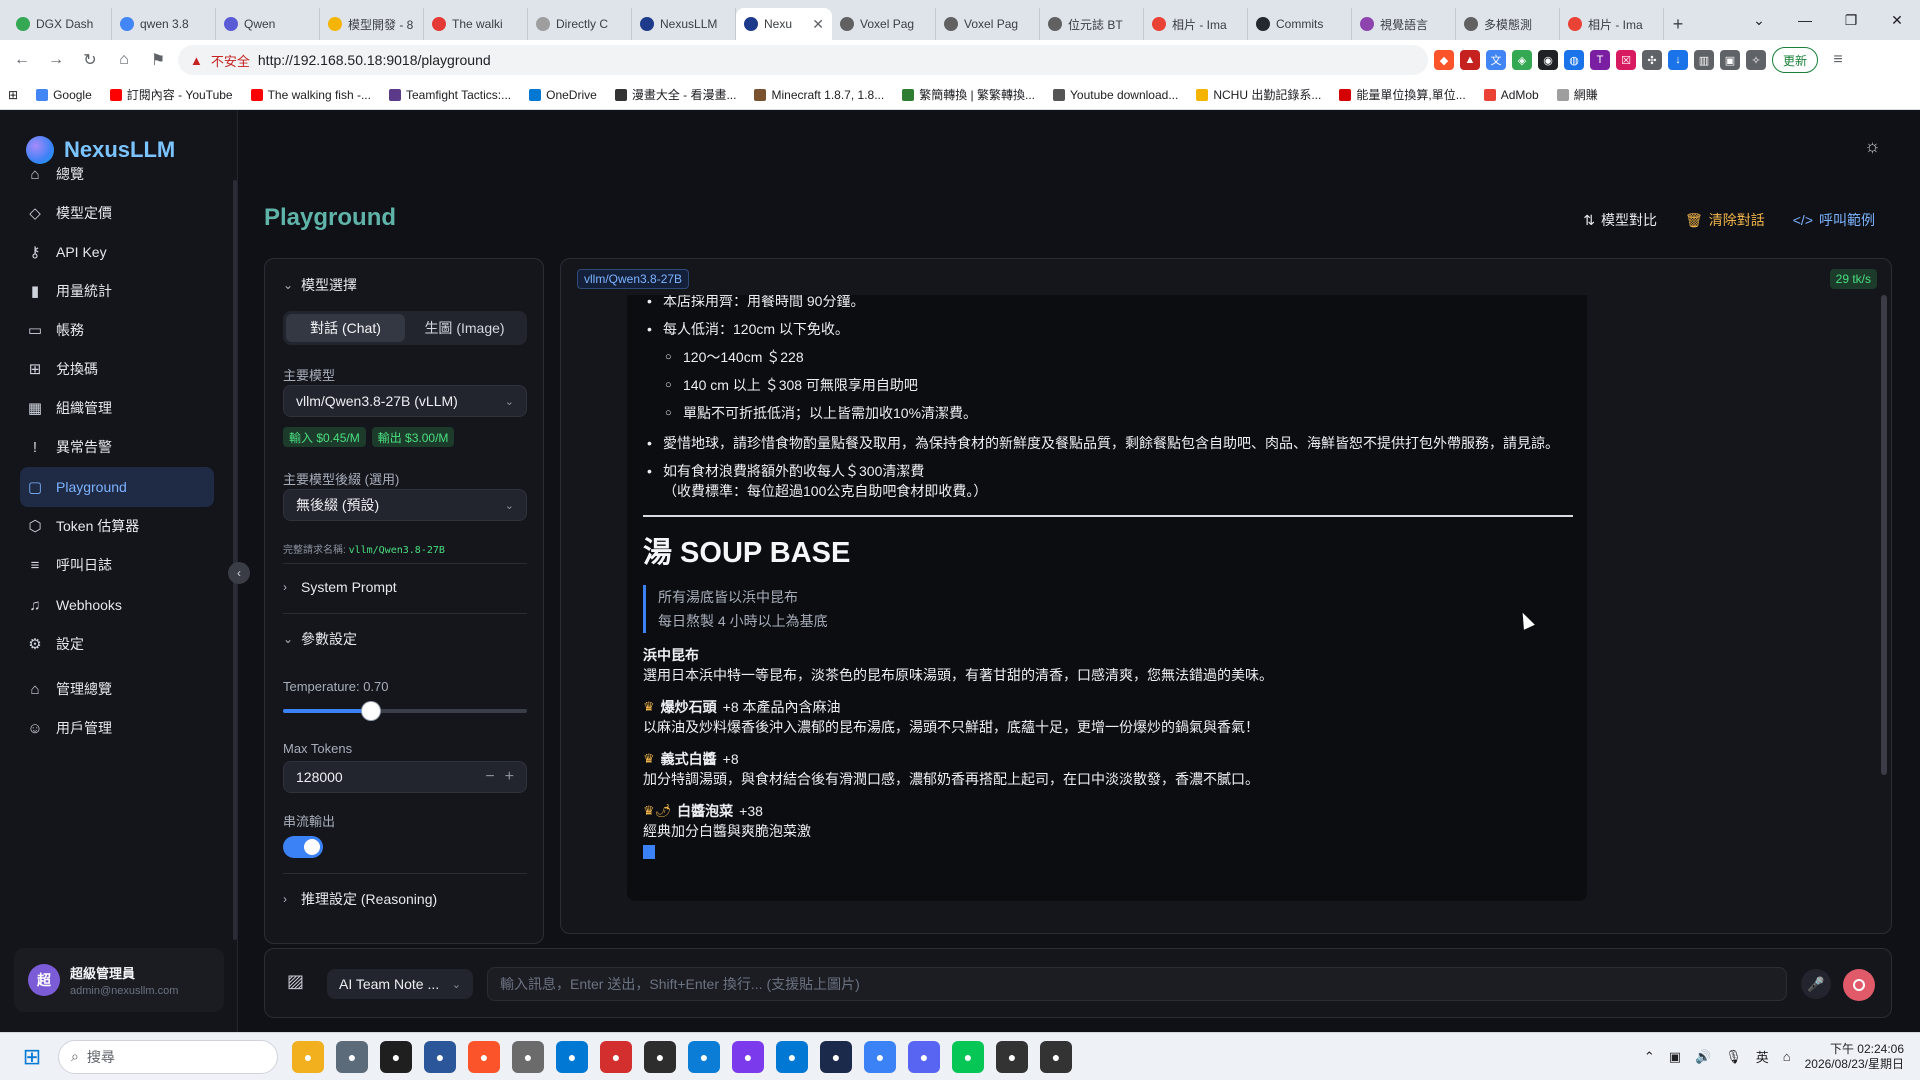 This screenshot has width=1920, height=1080. Describe the element at coordinates (117, 487) in the screenshot. I see `sidebar-item-playground: ▢ Playground` at that location.